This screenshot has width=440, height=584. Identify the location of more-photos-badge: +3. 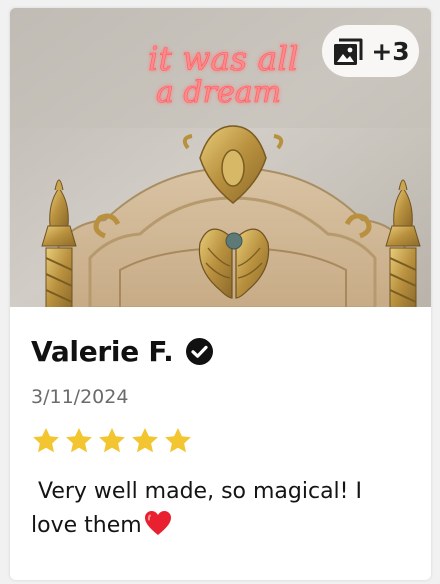
(370, 51).